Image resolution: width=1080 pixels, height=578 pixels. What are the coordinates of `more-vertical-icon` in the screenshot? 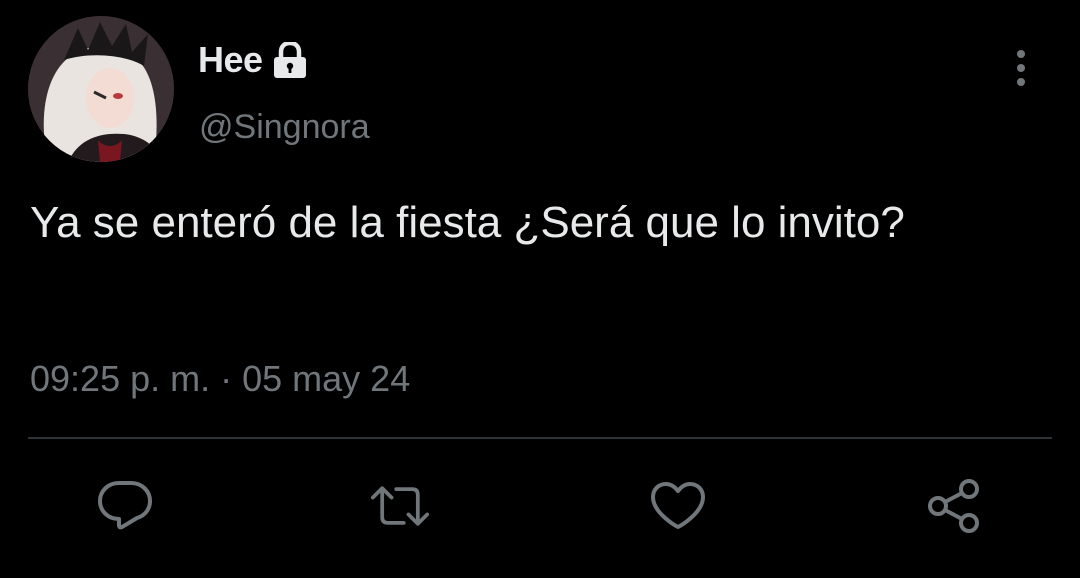 It's located at (1021, 68).